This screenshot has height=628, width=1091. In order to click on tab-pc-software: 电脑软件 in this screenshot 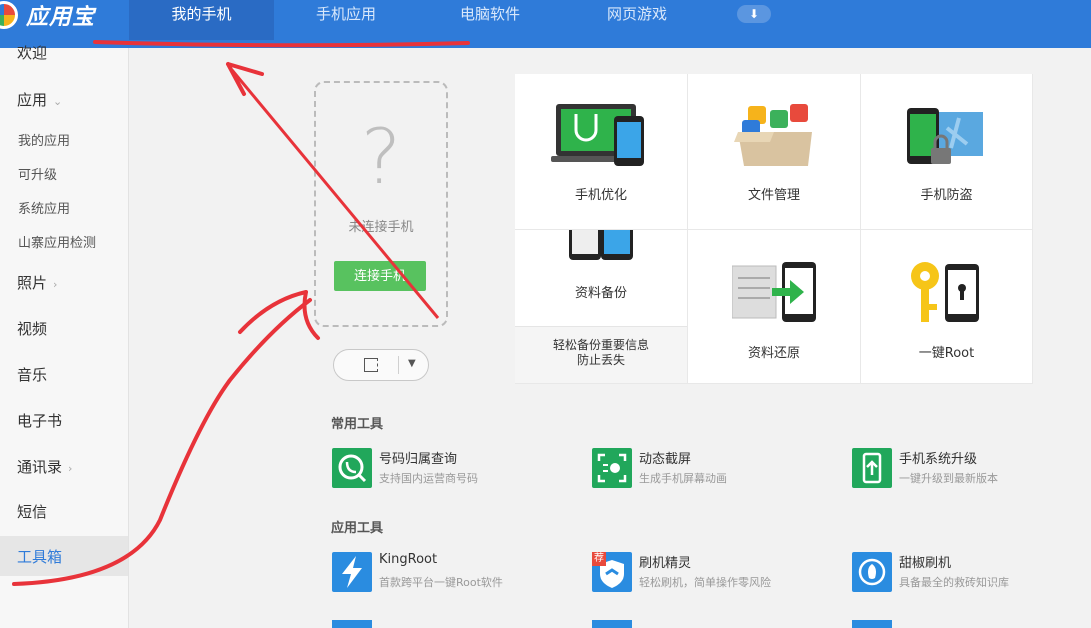, I will do `click(490, 20)`.